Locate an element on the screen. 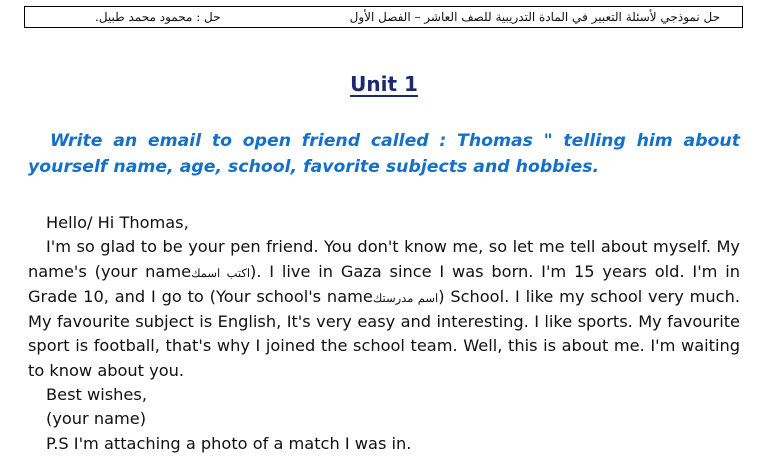 This screenshot has width=768, height=470. school-placeholder: Your school's name is located at coordinates (294, 296).